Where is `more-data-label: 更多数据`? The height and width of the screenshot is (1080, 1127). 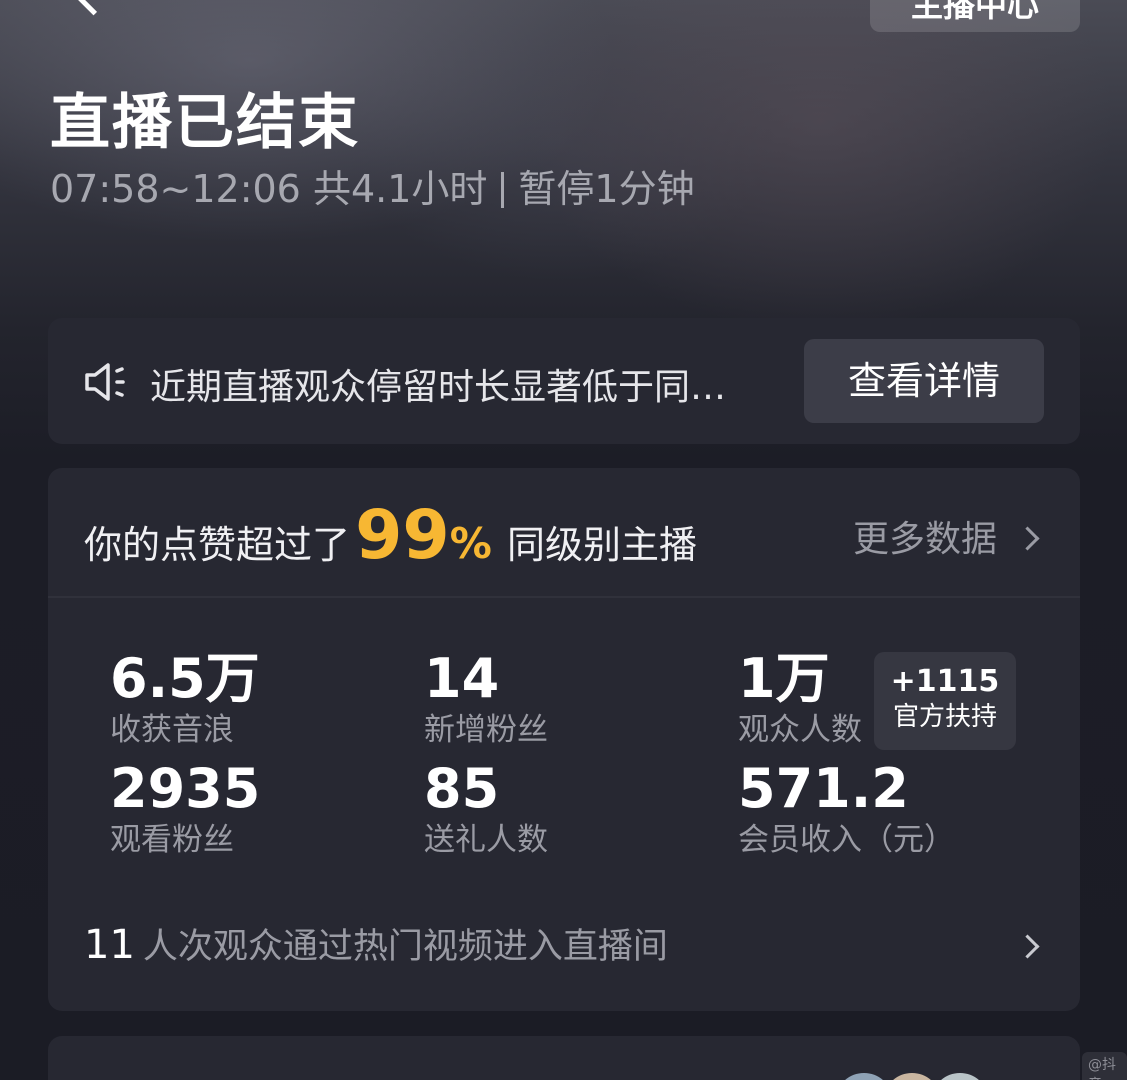 more-data-label: 更多数据 is located at coordinates (924, 539).